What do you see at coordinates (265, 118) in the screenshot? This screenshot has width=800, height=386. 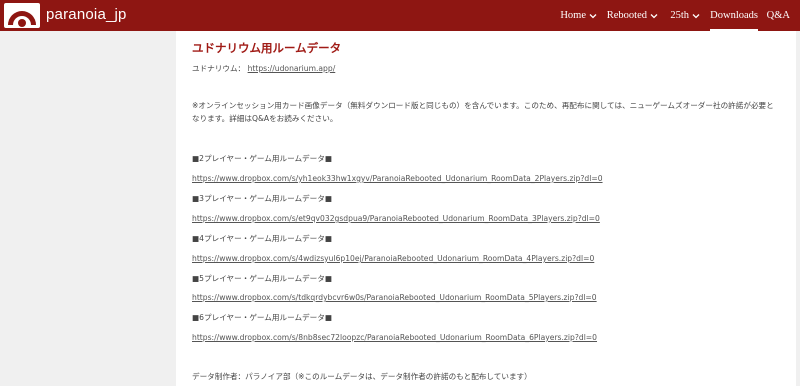 I see `license-note-line-2: なります。詳細はQ&Aをお読みください。` at bounding box center [265, 118].